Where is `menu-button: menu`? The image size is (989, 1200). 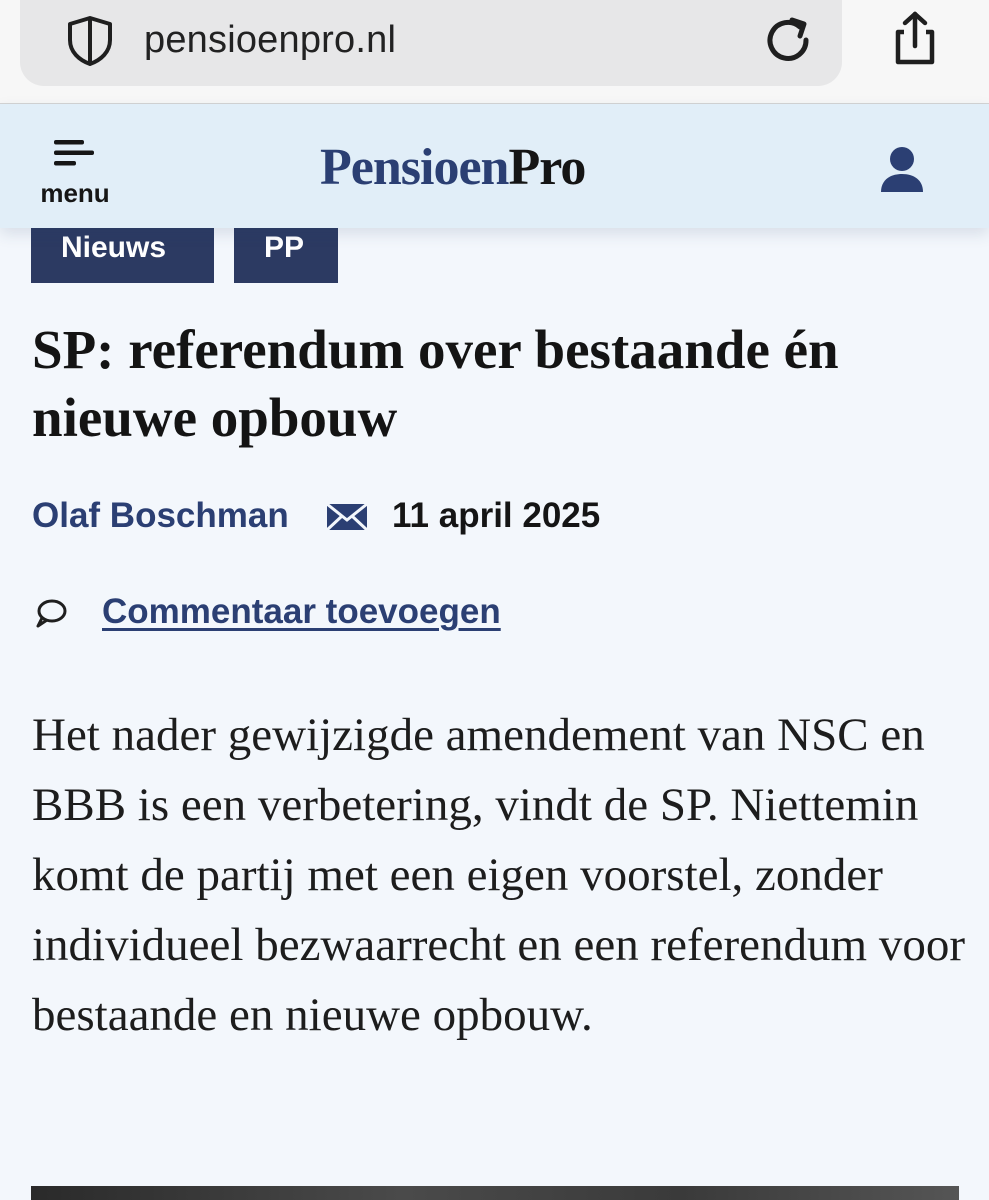 menu-button: menu is located at coordinates (75, 172).